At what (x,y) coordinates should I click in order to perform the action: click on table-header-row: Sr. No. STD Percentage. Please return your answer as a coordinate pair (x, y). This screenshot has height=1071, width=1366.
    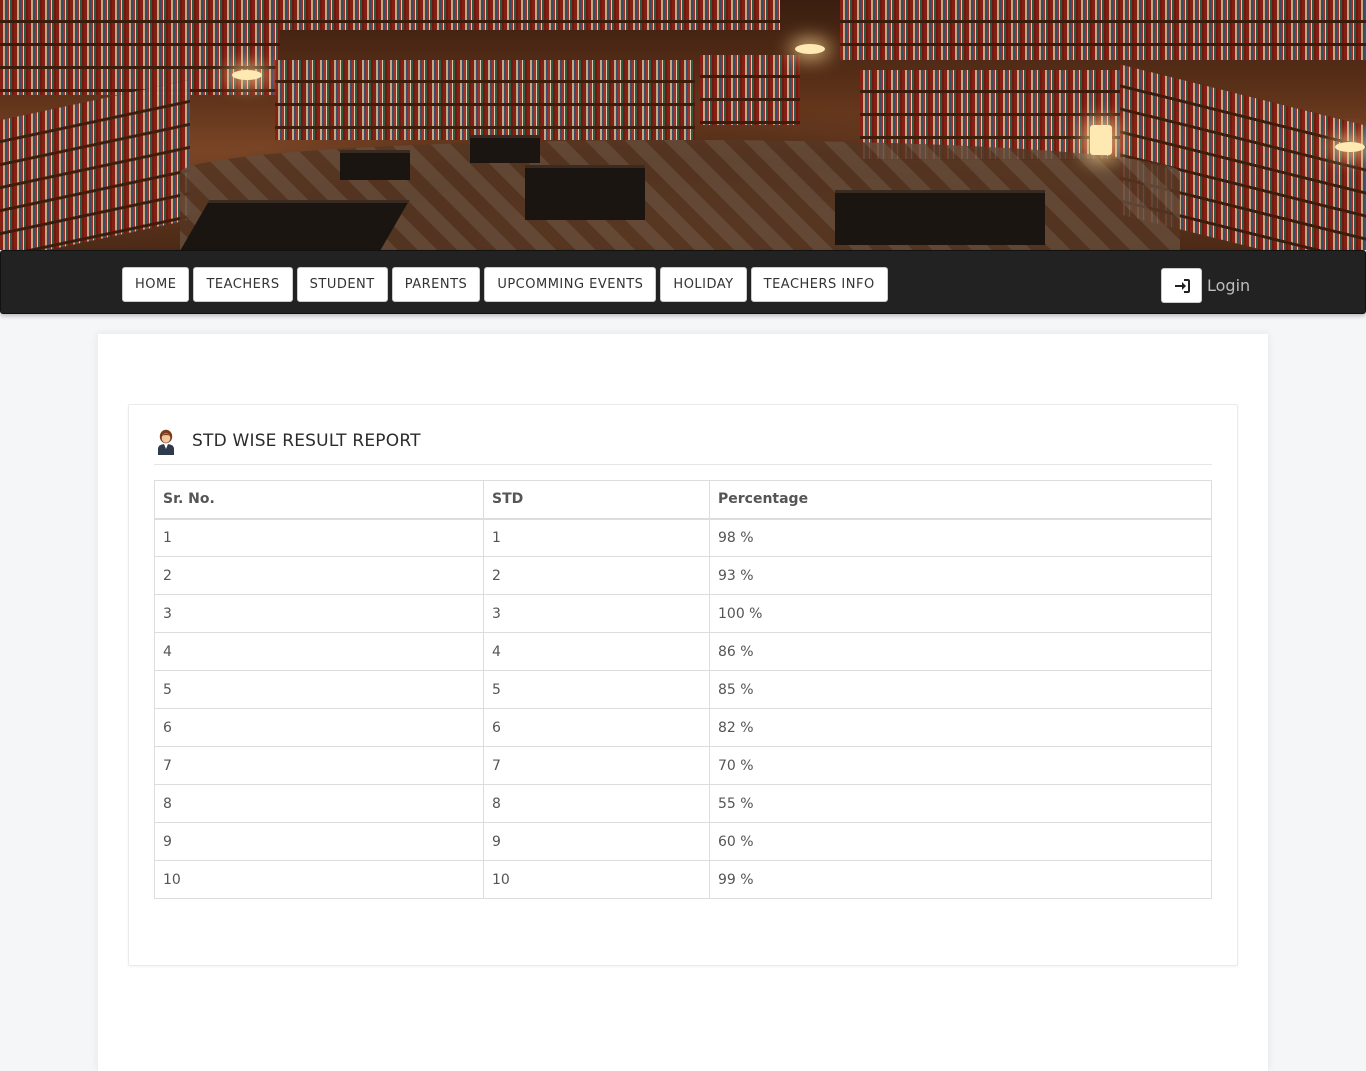
    Looking at the image, I should click on (683, 500).